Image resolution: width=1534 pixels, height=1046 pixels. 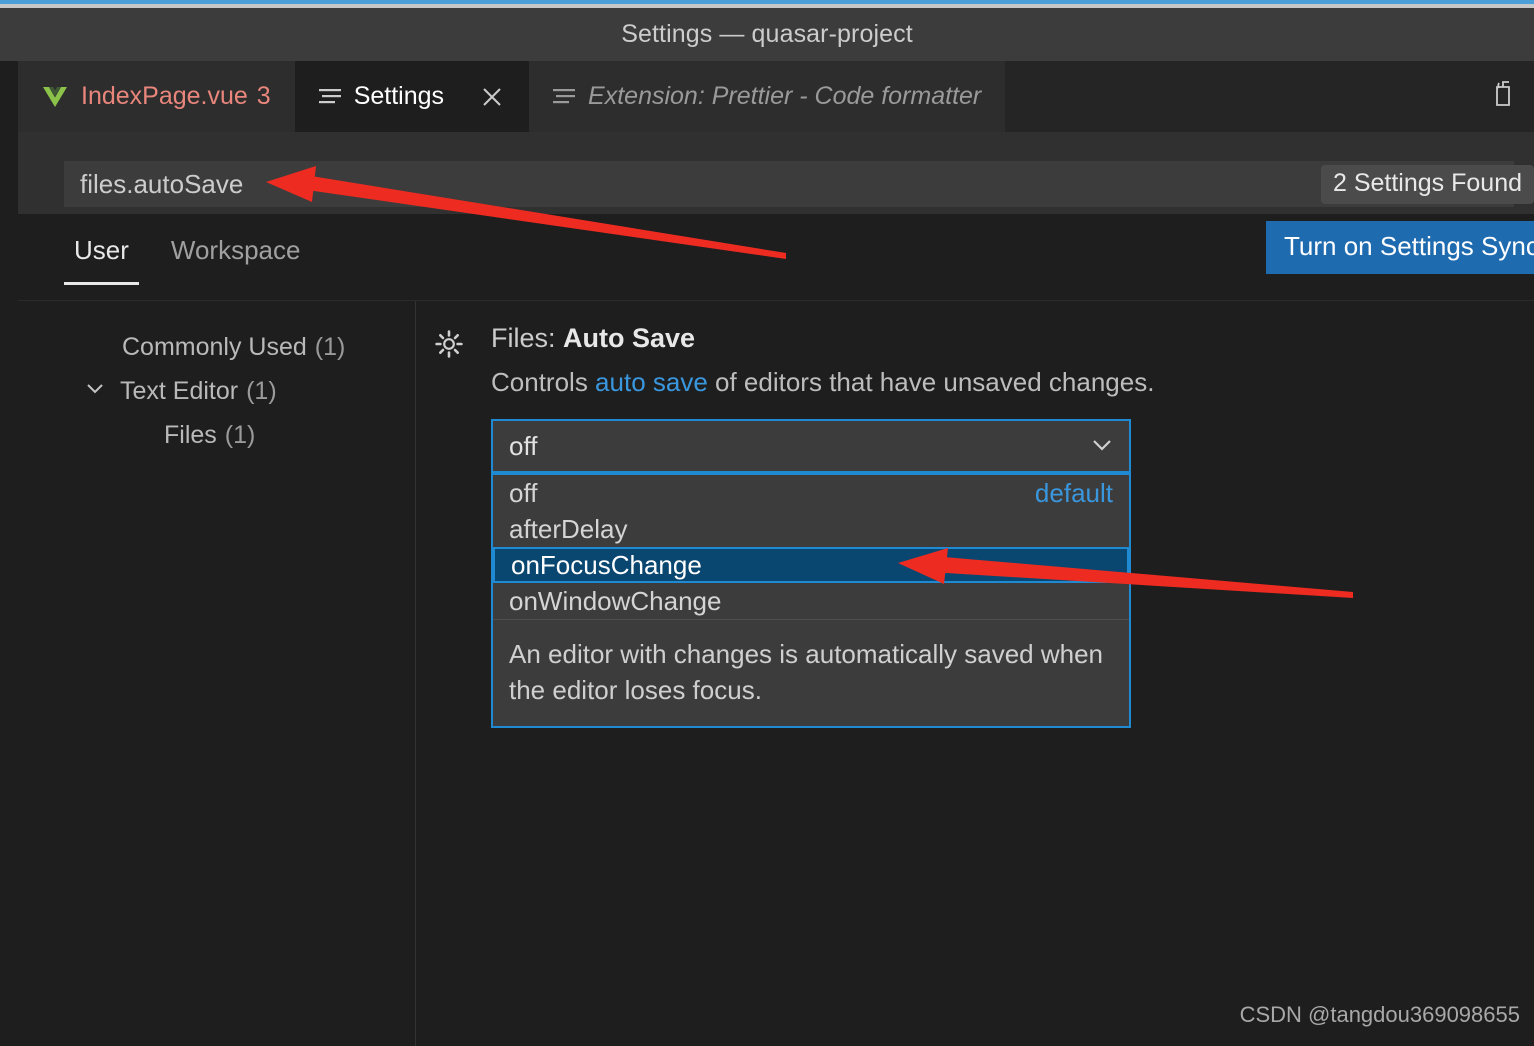 What do you see at coordinates (492, 97) in the screenshot?
I see `close-icon` at bounding box center [492, 97].